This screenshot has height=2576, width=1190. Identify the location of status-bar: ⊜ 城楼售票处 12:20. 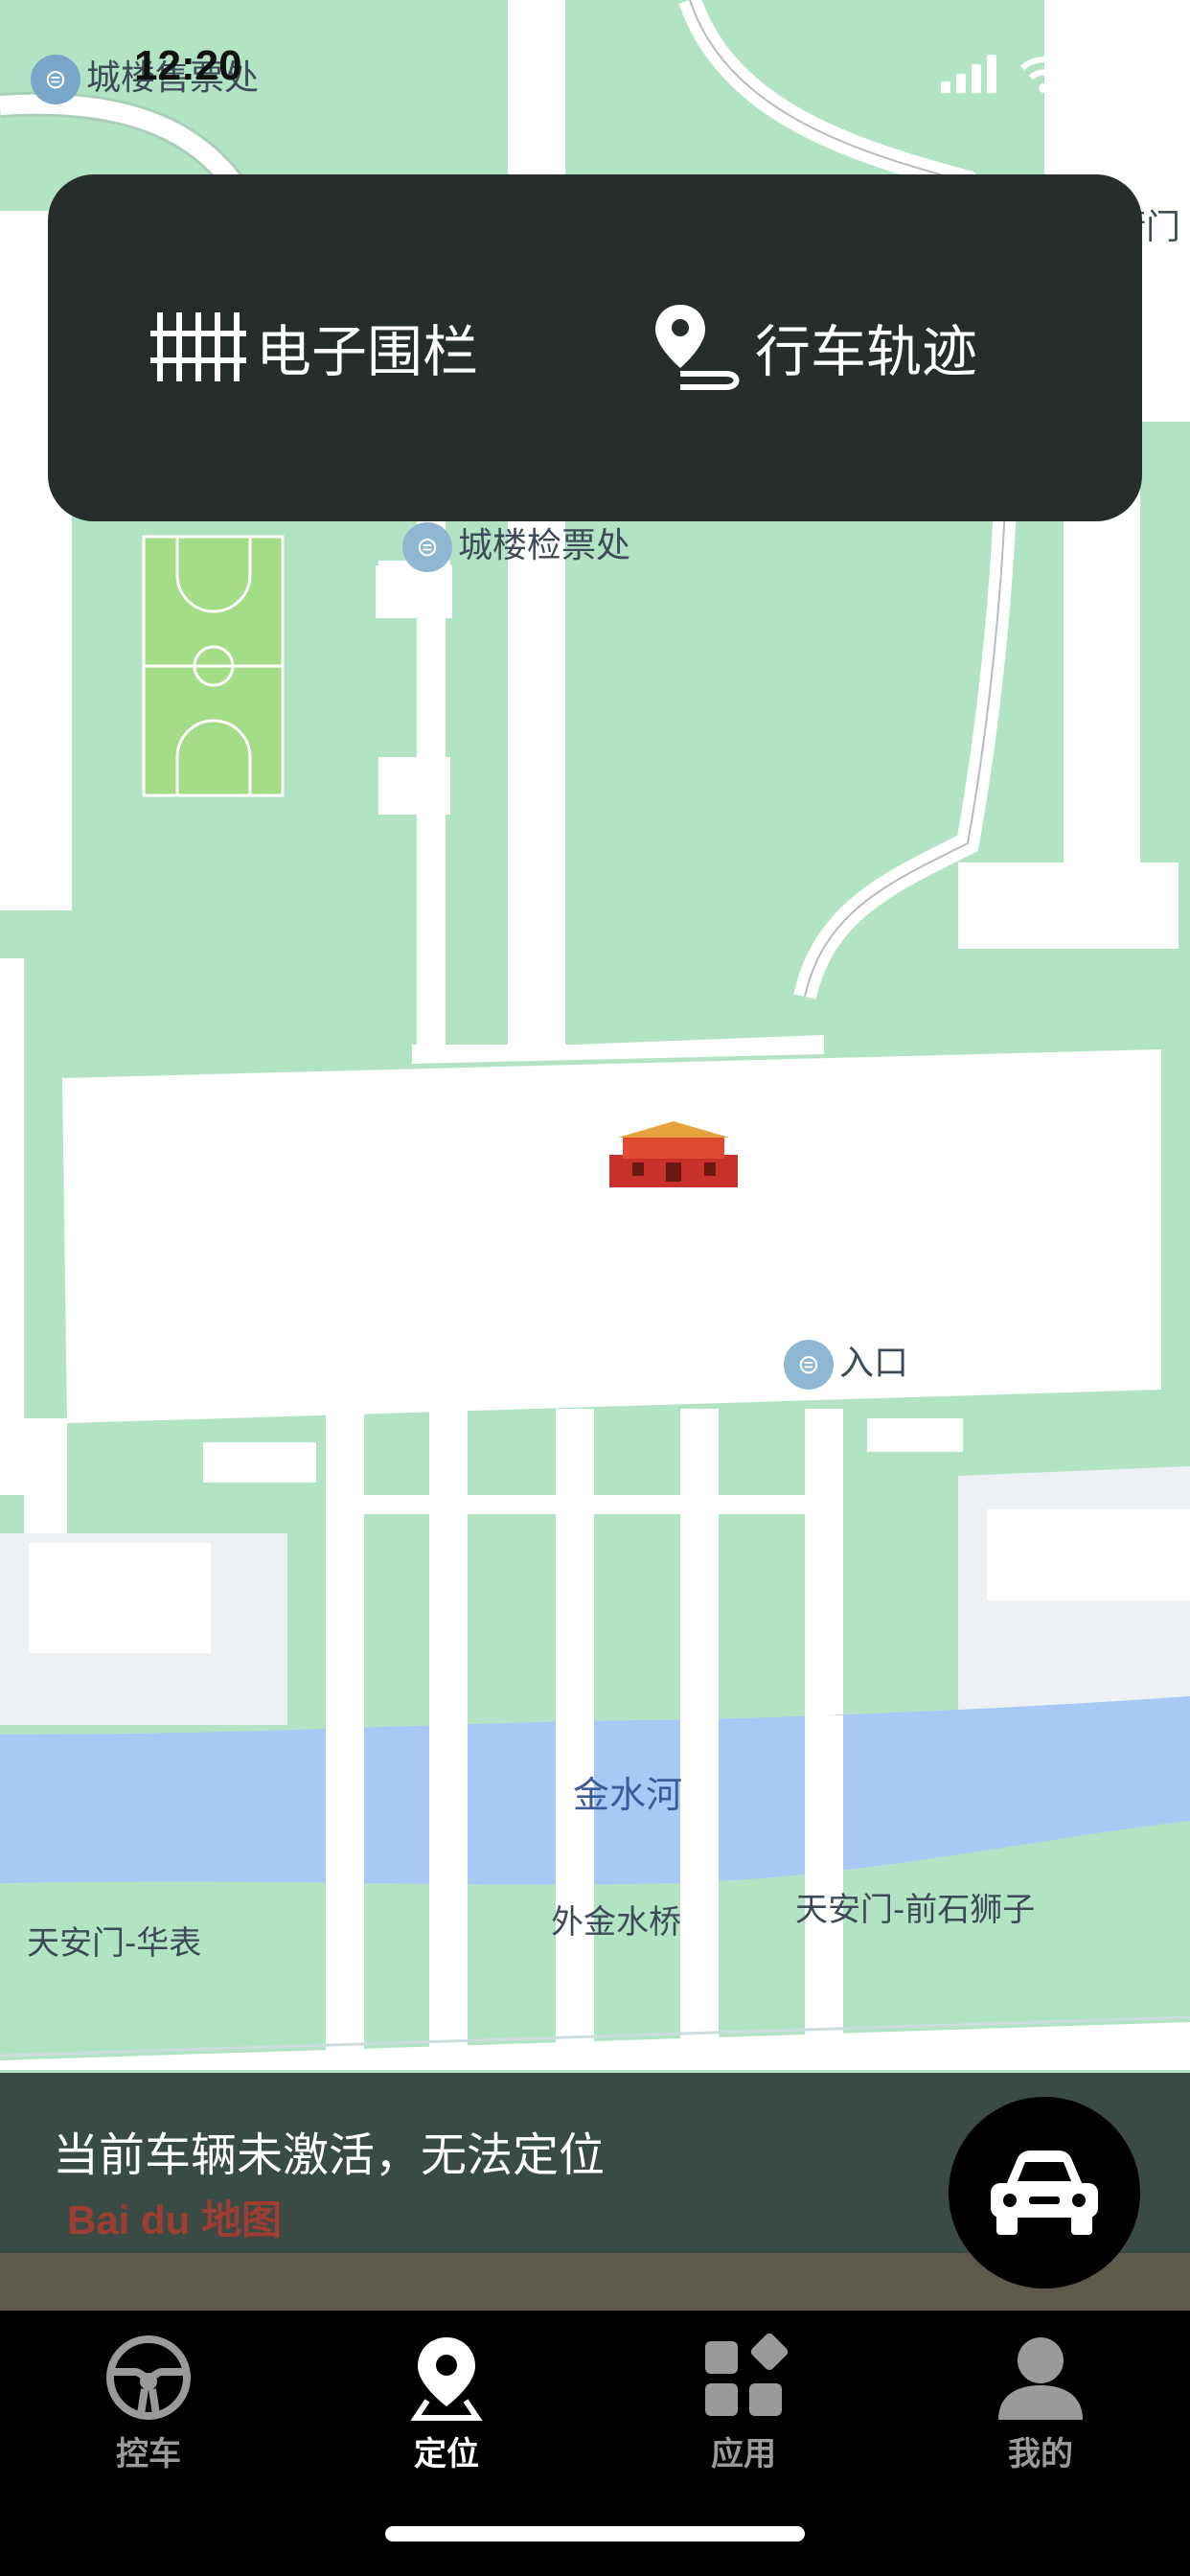
(595, 67).